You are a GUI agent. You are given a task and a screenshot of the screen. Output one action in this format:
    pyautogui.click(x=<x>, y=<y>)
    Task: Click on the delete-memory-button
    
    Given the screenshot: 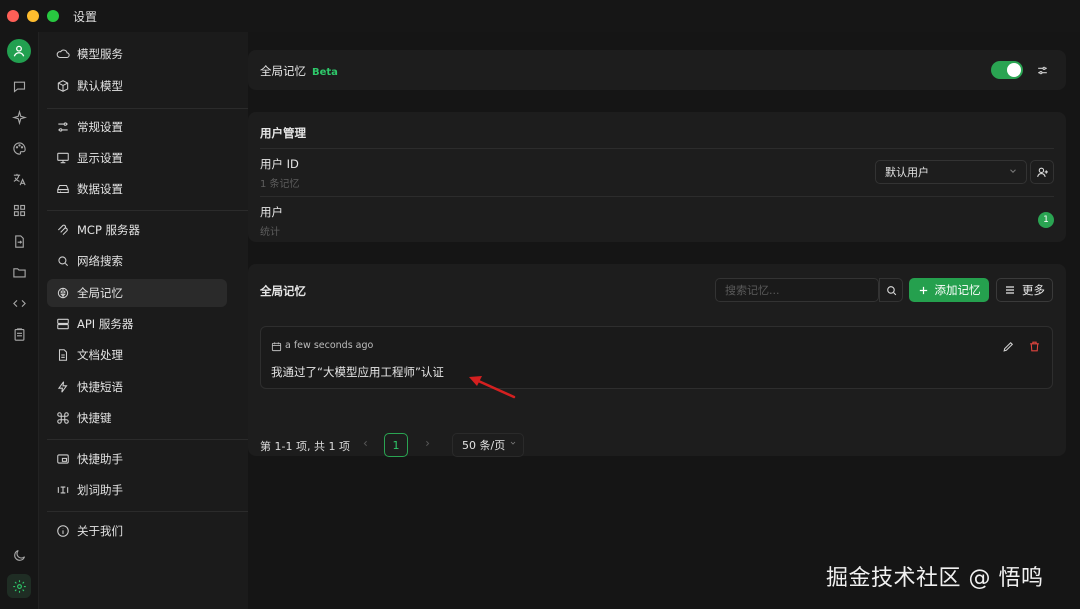 What is the action you would take?
    pyautogui.click(x=1034, y=346)
    